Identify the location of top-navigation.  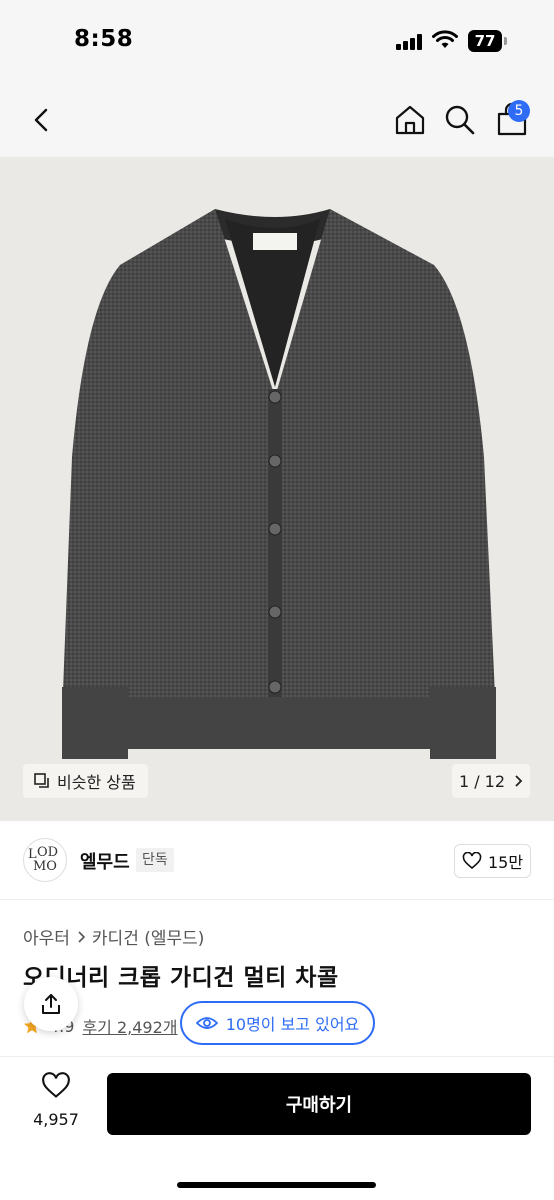
(277, 120).